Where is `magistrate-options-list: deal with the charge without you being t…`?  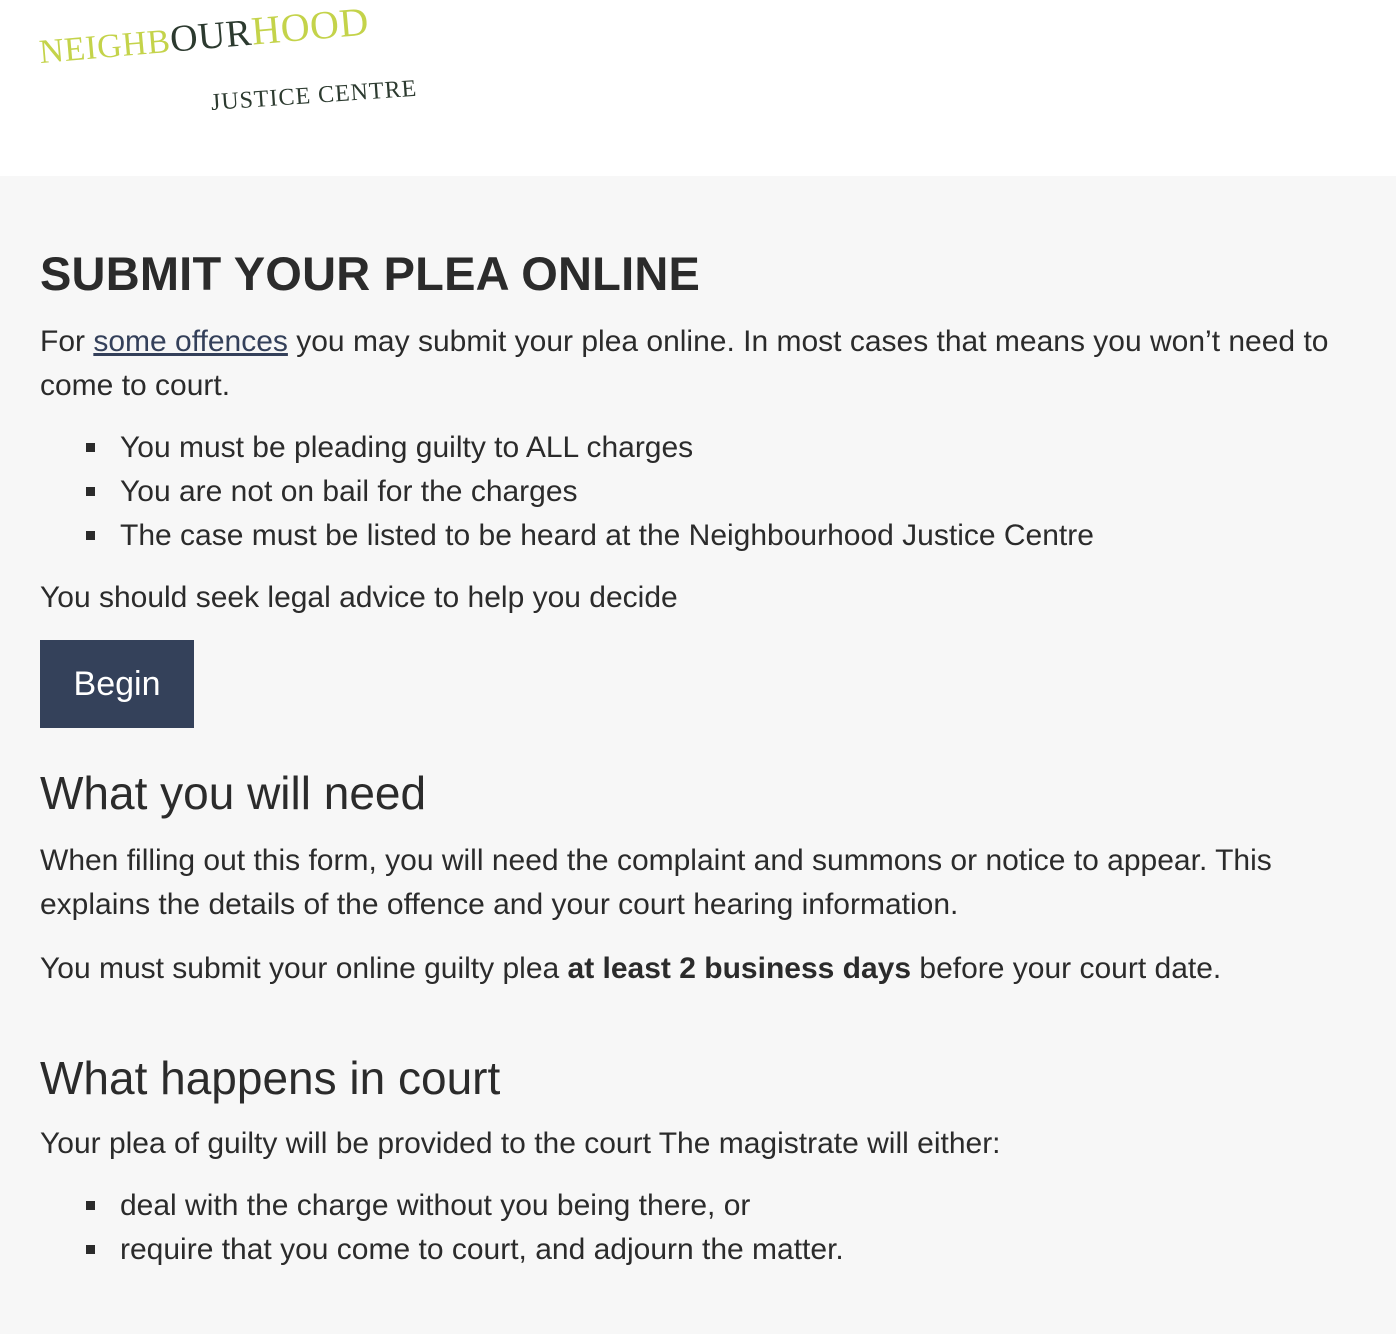 magistrate-options-list: deal with the charge without you being t… is located at coordinates (698, 1228).